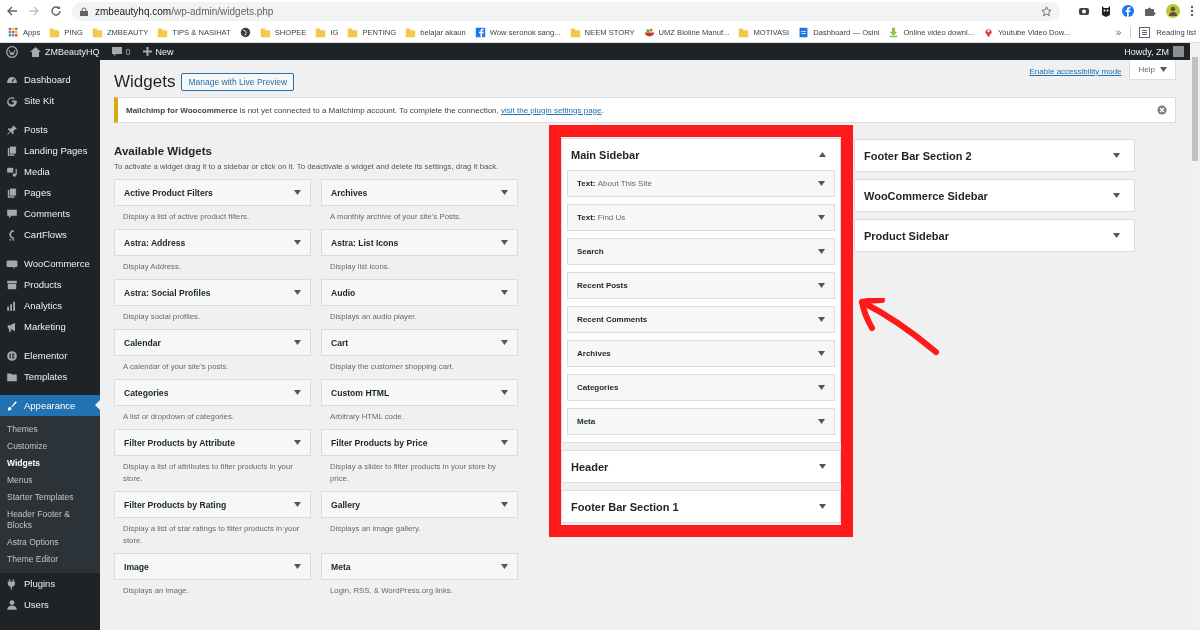  Describe the element at coordinates (13, 32) in the screenshot. I see `apps-grid-icon` at that location.